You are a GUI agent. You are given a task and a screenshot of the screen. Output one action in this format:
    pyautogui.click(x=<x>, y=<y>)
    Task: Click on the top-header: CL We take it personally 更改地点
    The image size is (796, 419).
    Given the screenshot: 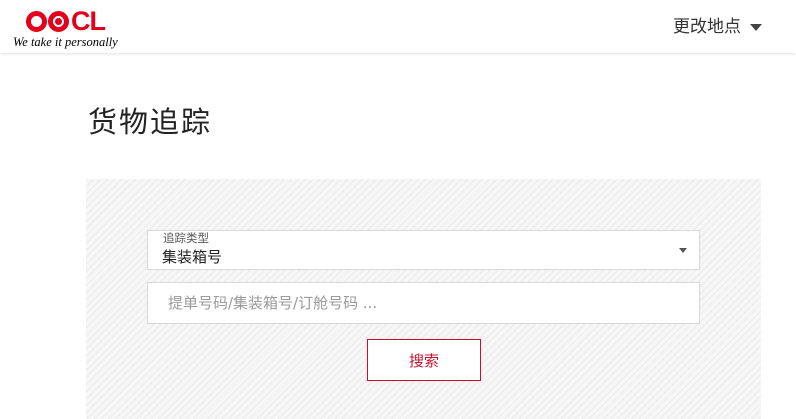 What is the action you would take?
    pyautogui.click(x=398, y=26)
    